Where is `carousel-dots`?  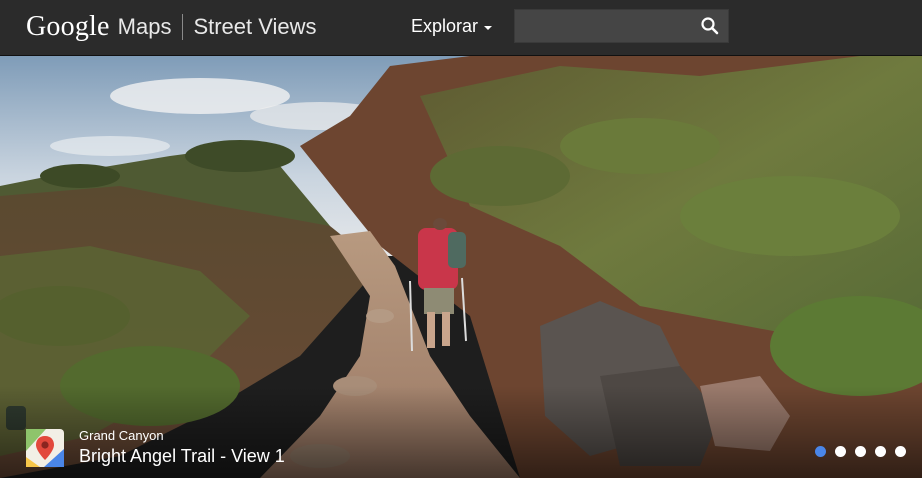 carousel-dots is located at coordinates (860, 451).